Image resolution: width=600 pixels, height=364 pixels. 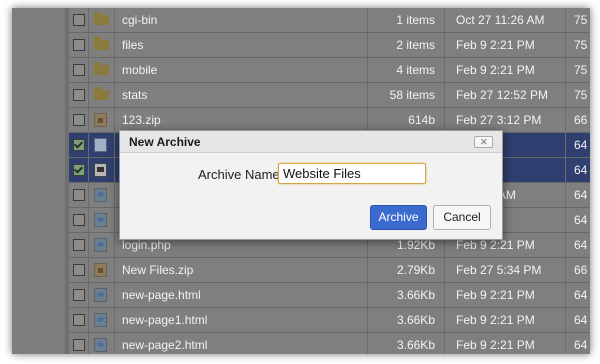 I want to click on document-icon, so click(x=100, y=170).